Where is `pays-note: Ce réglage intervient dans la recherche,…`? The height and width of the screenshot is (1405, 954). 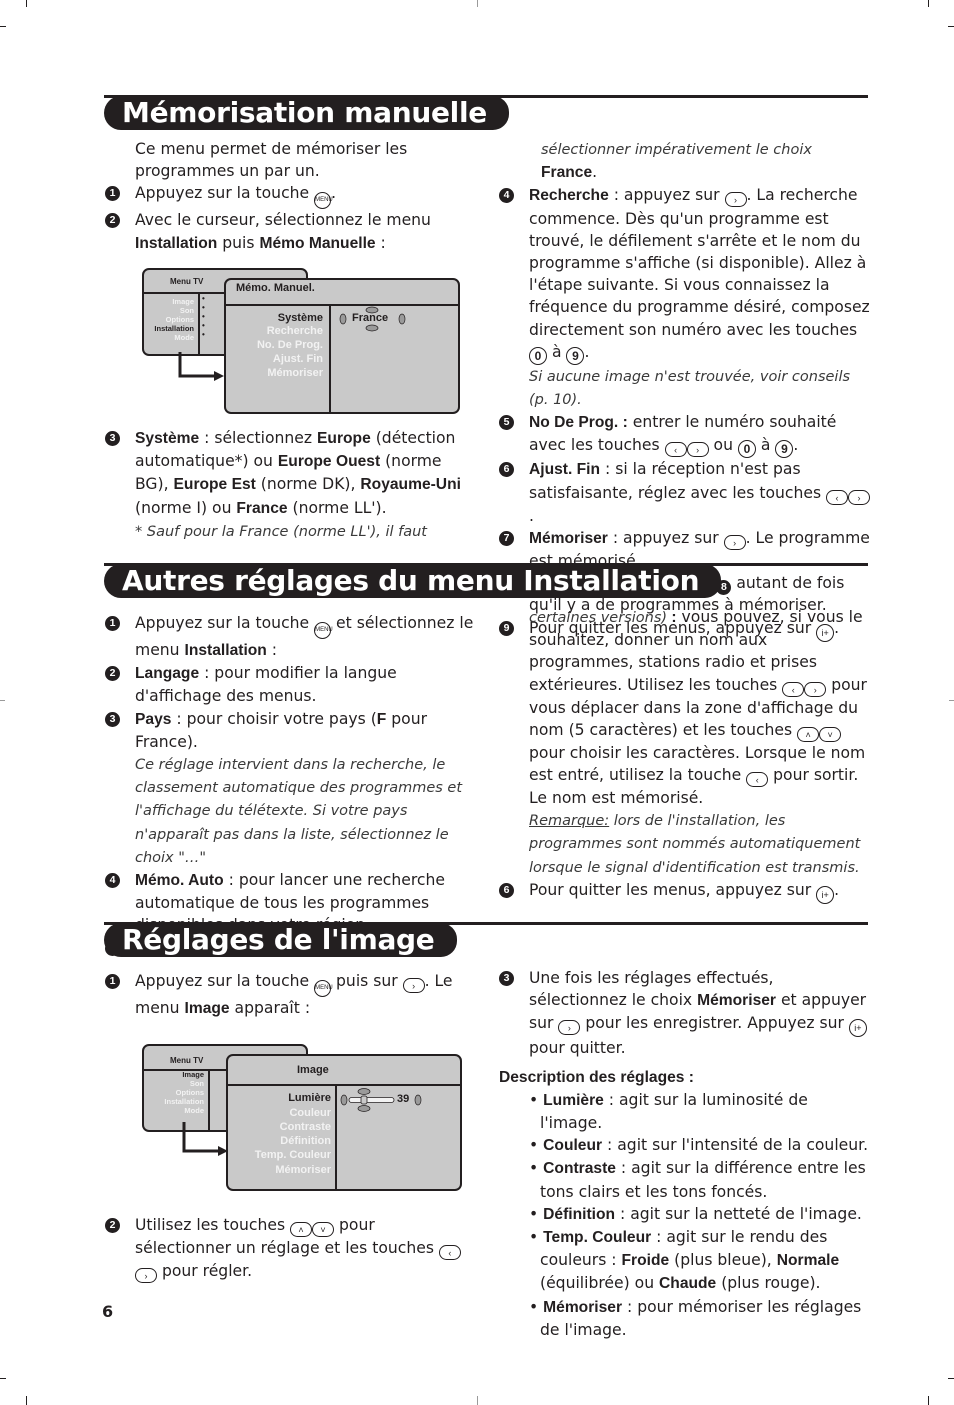
pays-note: Ce réglage intervient dans la recherche,… is located at coordinates (299, 811).